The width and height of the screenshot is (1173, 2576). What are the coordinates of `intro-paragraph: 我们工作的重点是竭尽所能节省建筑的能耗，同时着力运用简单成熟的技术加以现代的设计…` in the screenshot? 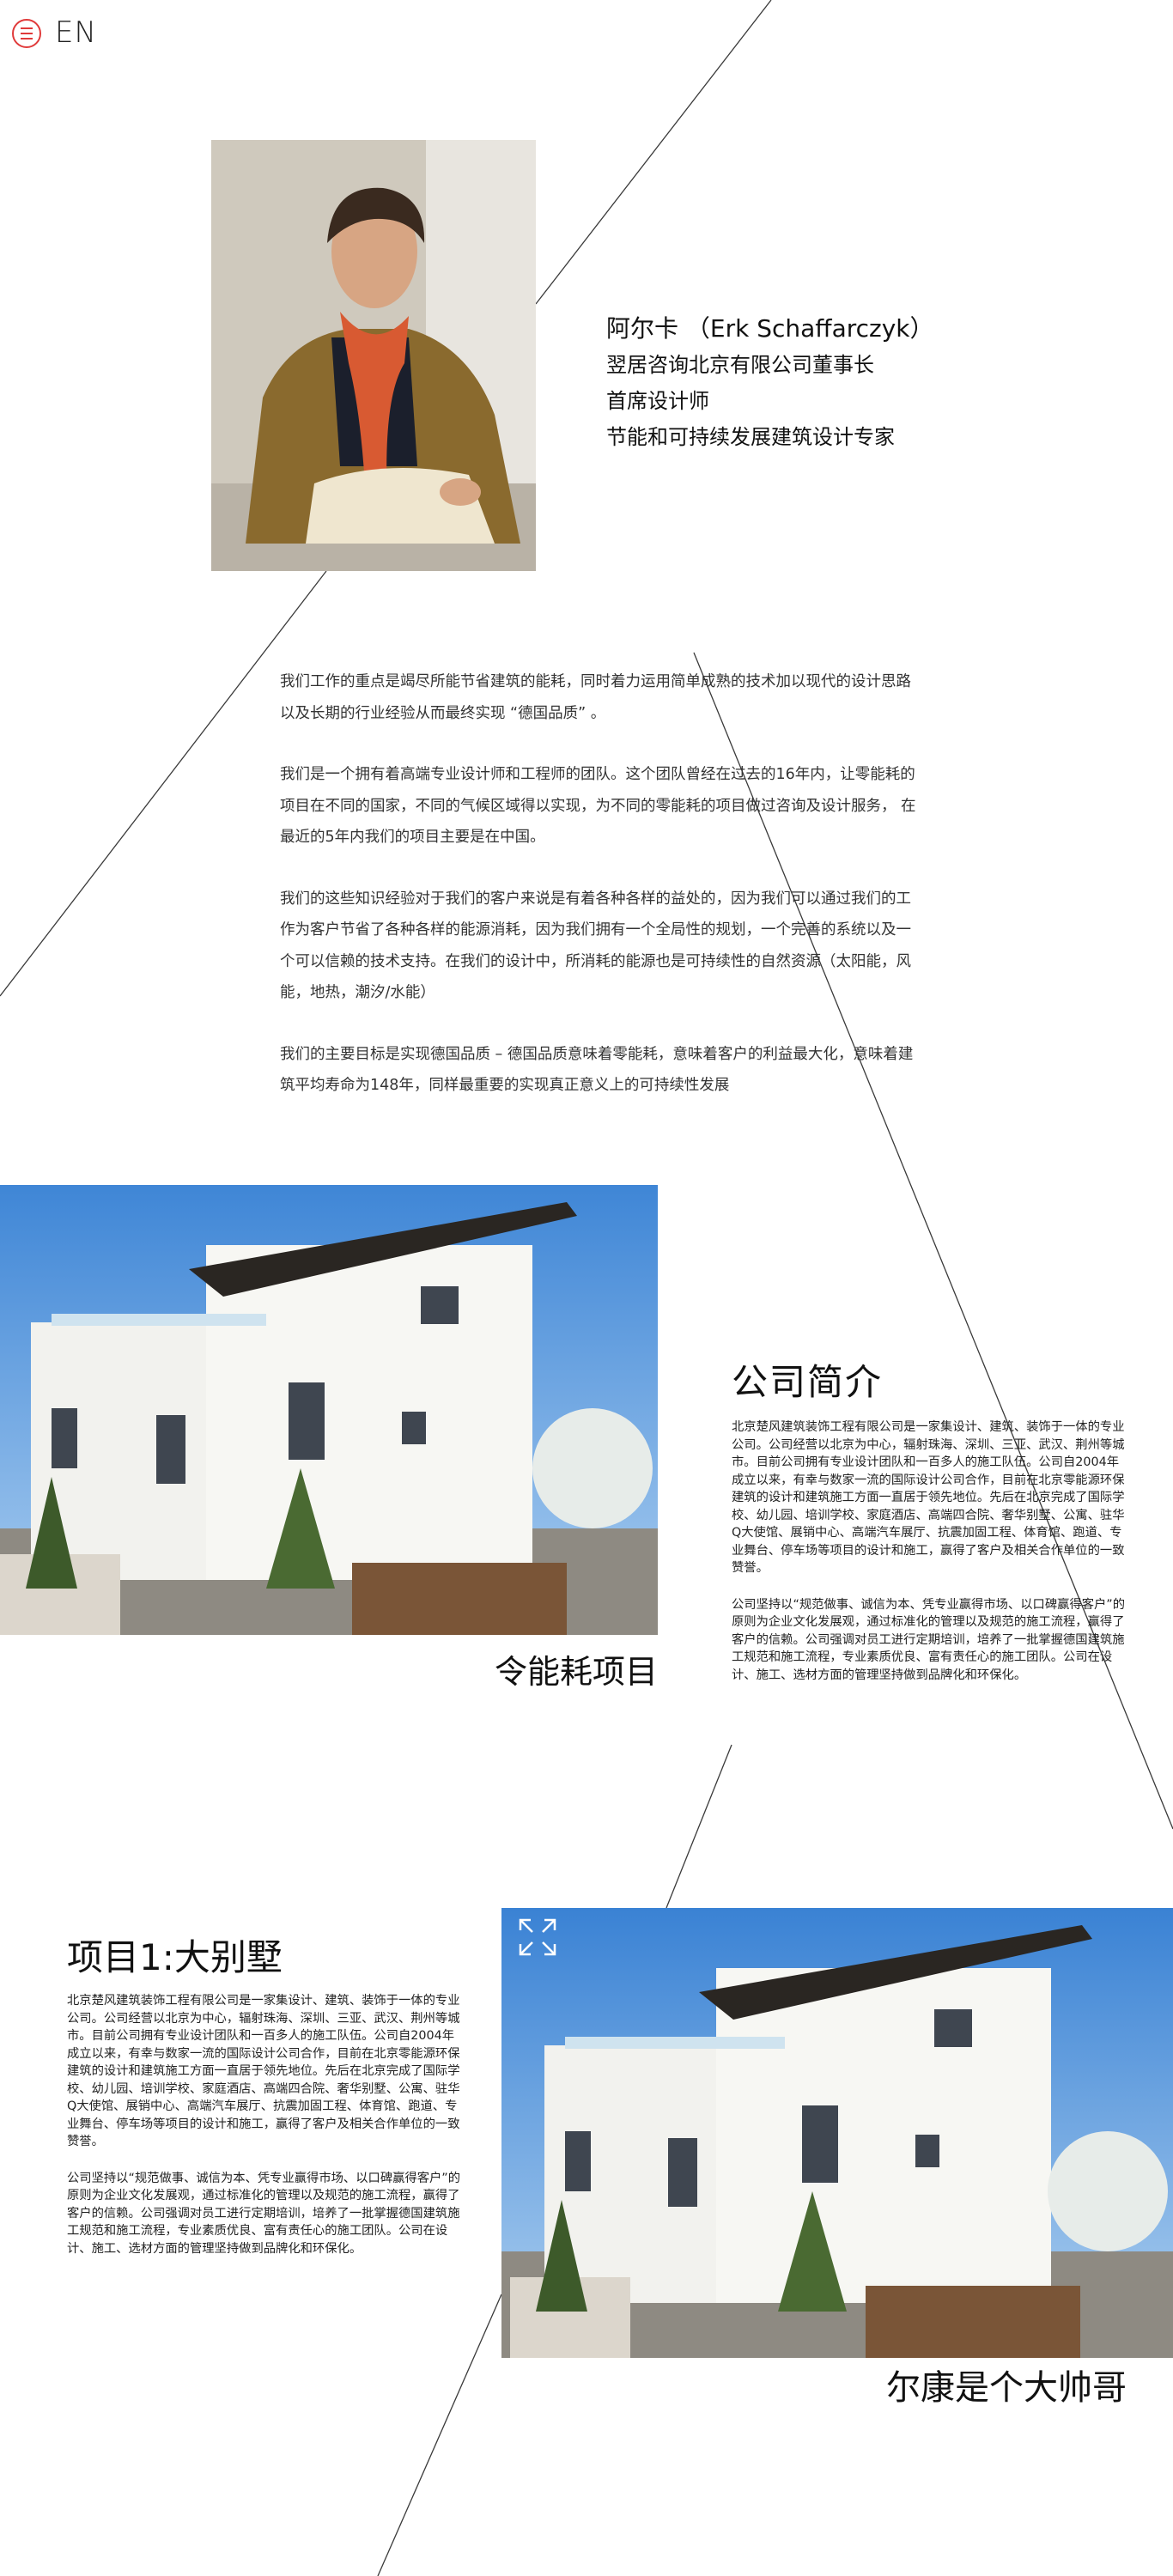 It's located at (595, 697).